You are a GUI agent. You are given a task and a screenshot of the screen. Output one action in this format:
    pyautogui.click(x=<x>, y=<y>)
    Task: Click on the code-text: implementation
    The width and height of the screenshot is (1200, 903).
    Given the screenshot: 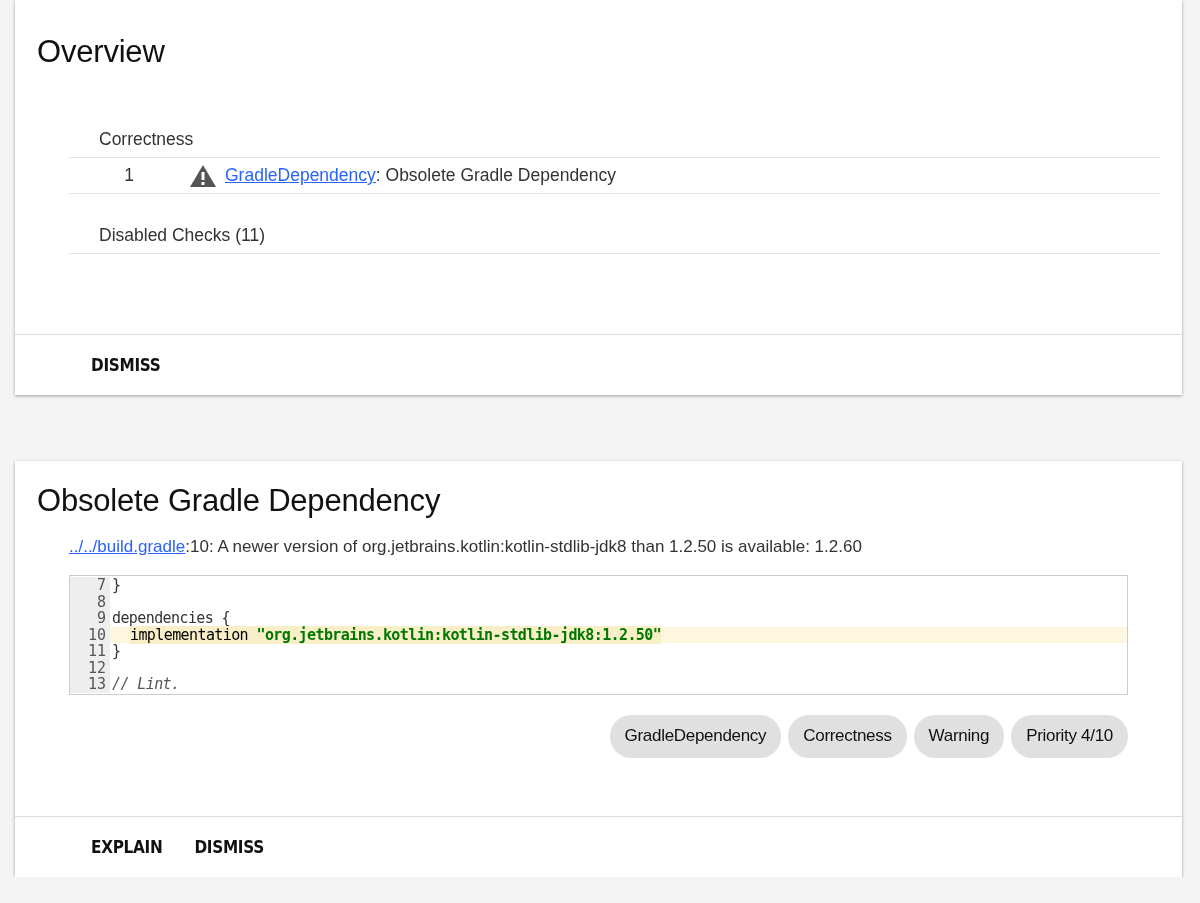 What is the action you would take?
    pyautogui.click(x=193, y=634)
    